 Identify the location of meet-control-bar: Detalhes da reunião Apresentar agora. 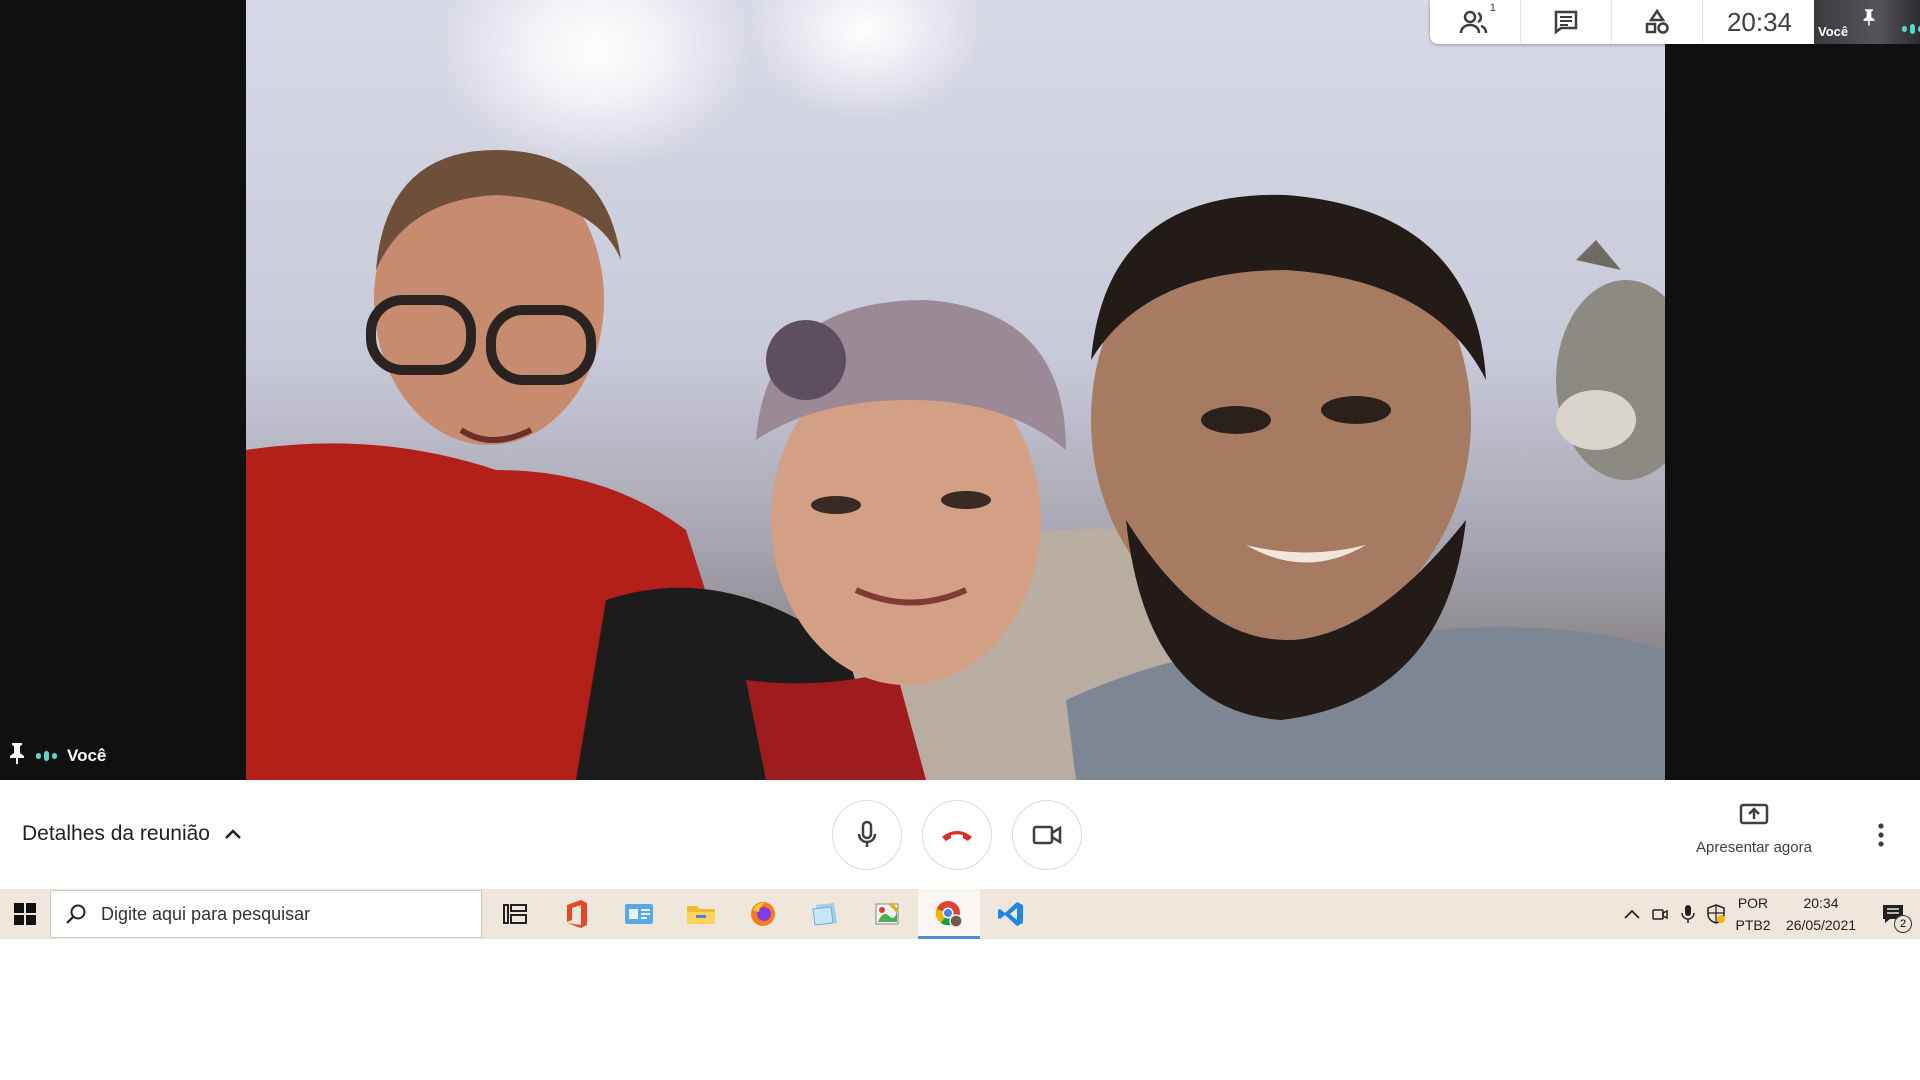
(960, 834).